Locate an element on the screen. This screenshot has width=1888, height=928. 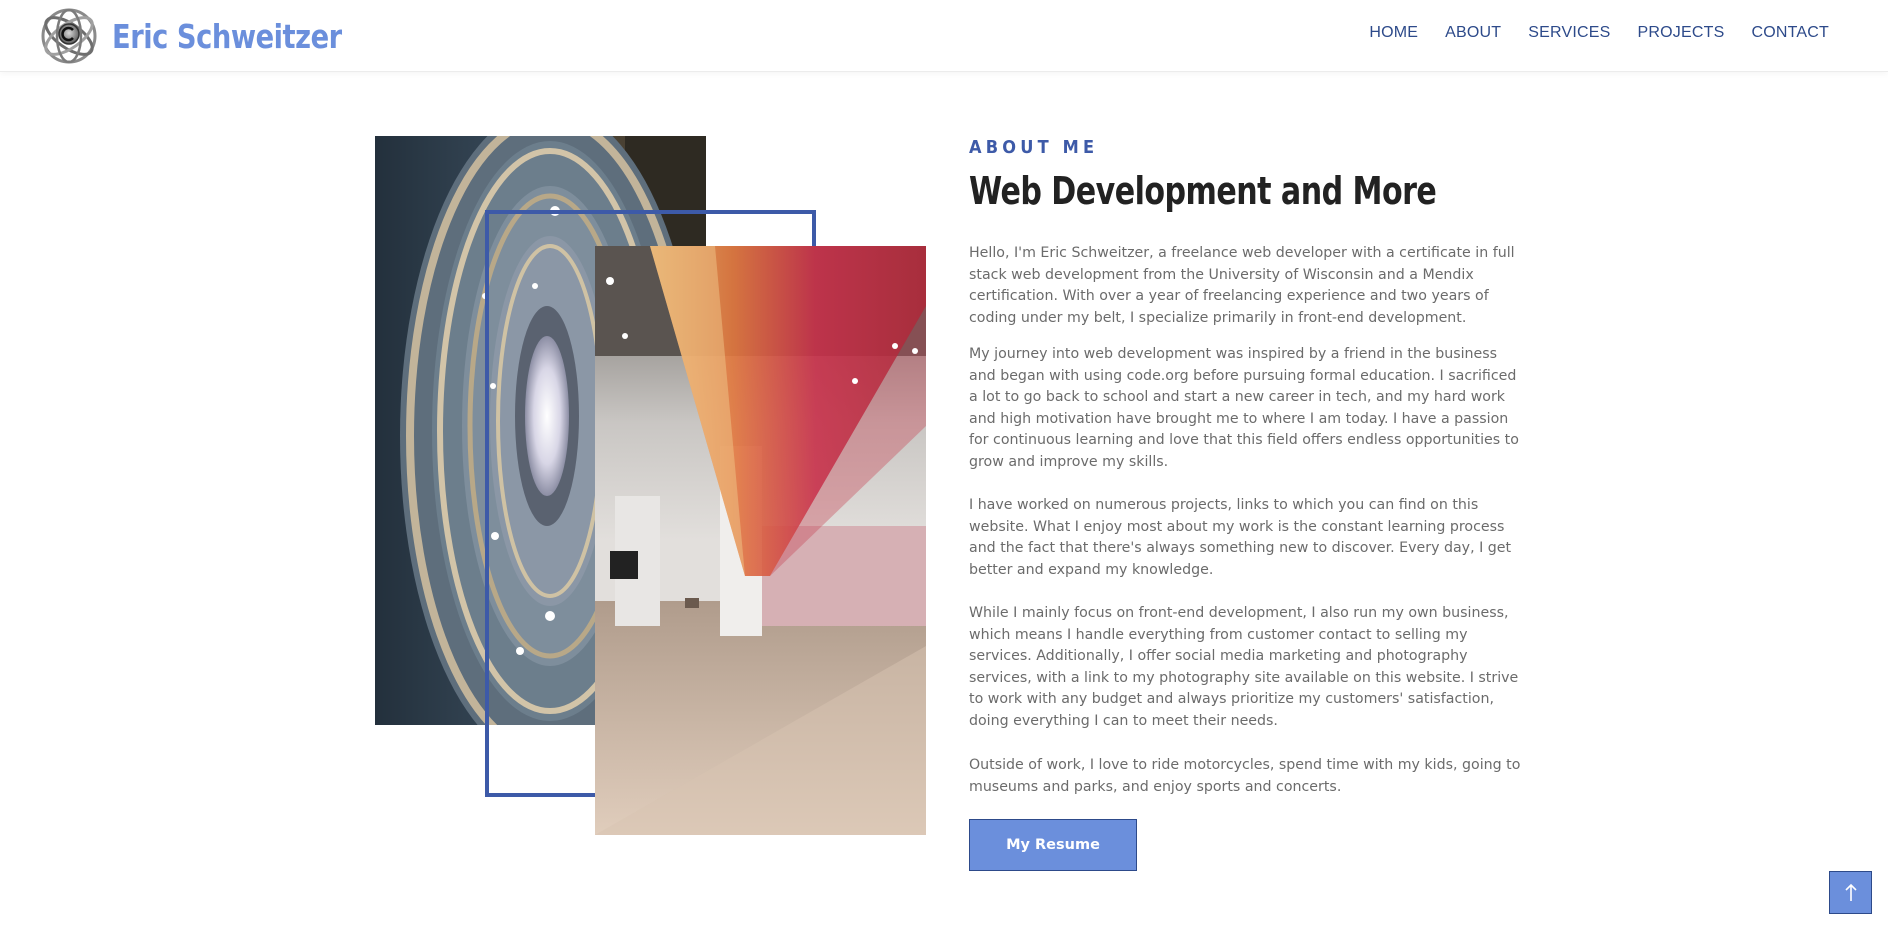
brand-logo-link: Eric Schweitzer is located at coordinates (200, 36).